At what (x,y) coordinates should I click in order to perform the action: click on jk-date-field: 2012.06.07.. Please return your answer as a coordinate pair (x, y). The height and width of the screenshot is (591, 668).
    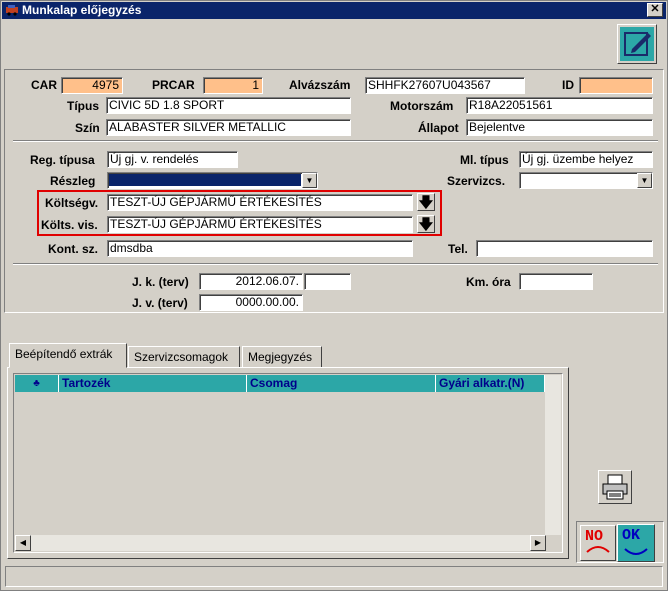
    Looking at the image, I should click on (251, 281).